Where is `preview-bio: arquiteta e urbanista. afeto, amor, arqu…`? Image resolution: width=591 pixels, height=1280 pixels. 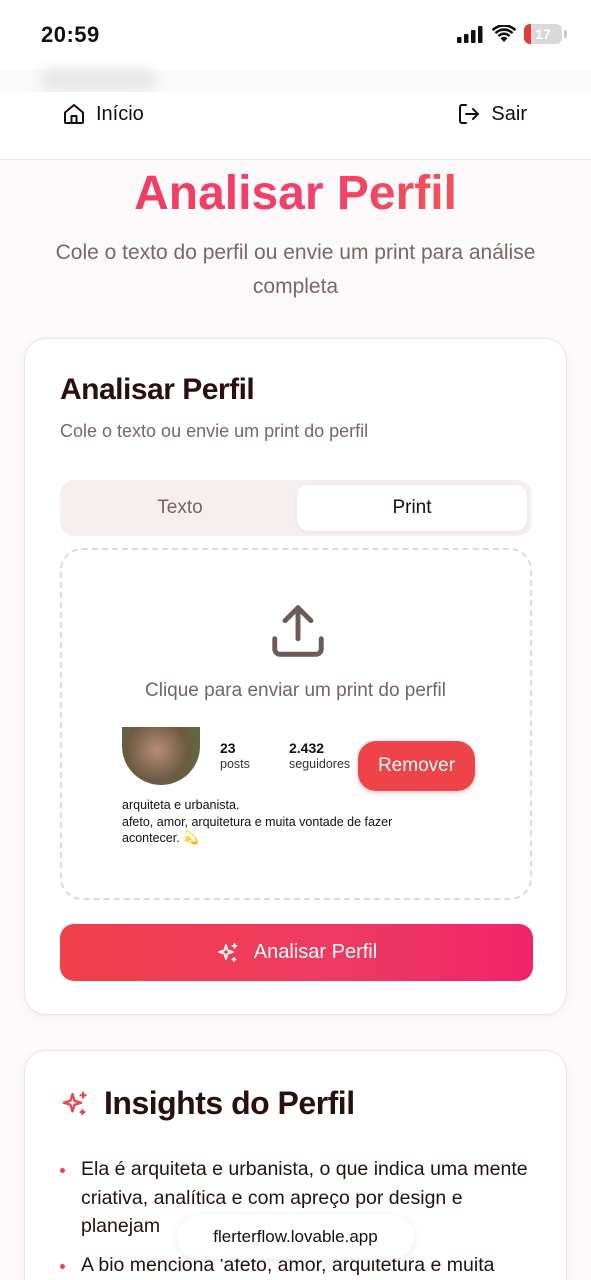
preview-bio: arquiteta e urbanista. afeto, amor, arqu… is located at coordinates (282, 822).